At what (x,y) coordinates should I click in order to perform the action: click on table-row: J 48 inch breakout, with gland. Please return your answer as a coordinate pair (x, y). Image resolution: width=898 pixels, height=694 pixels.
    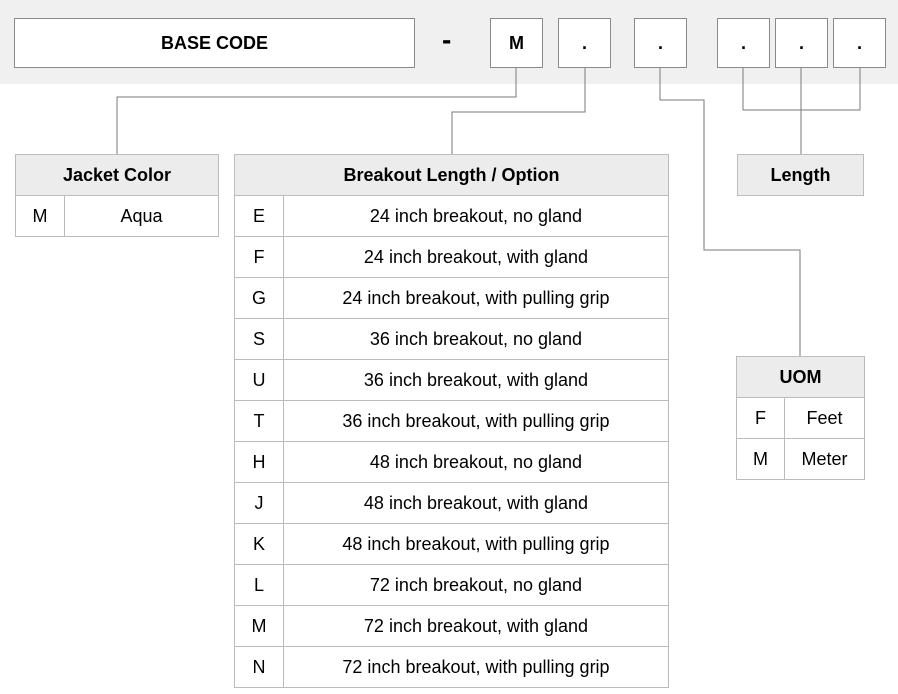
    Looking at the image, I should click on (451, 503).